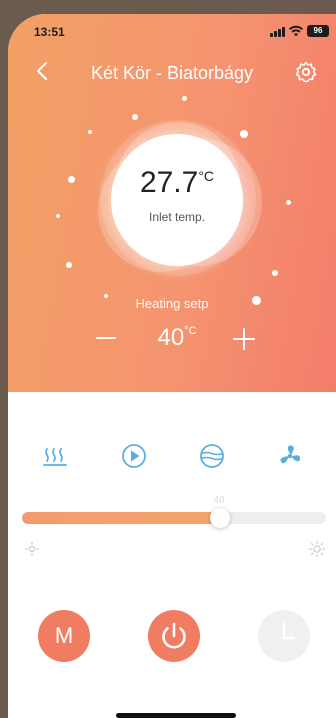 The height and width of the screenshot is (718, 336). I want to click on heating-icon, so click(56, 456).